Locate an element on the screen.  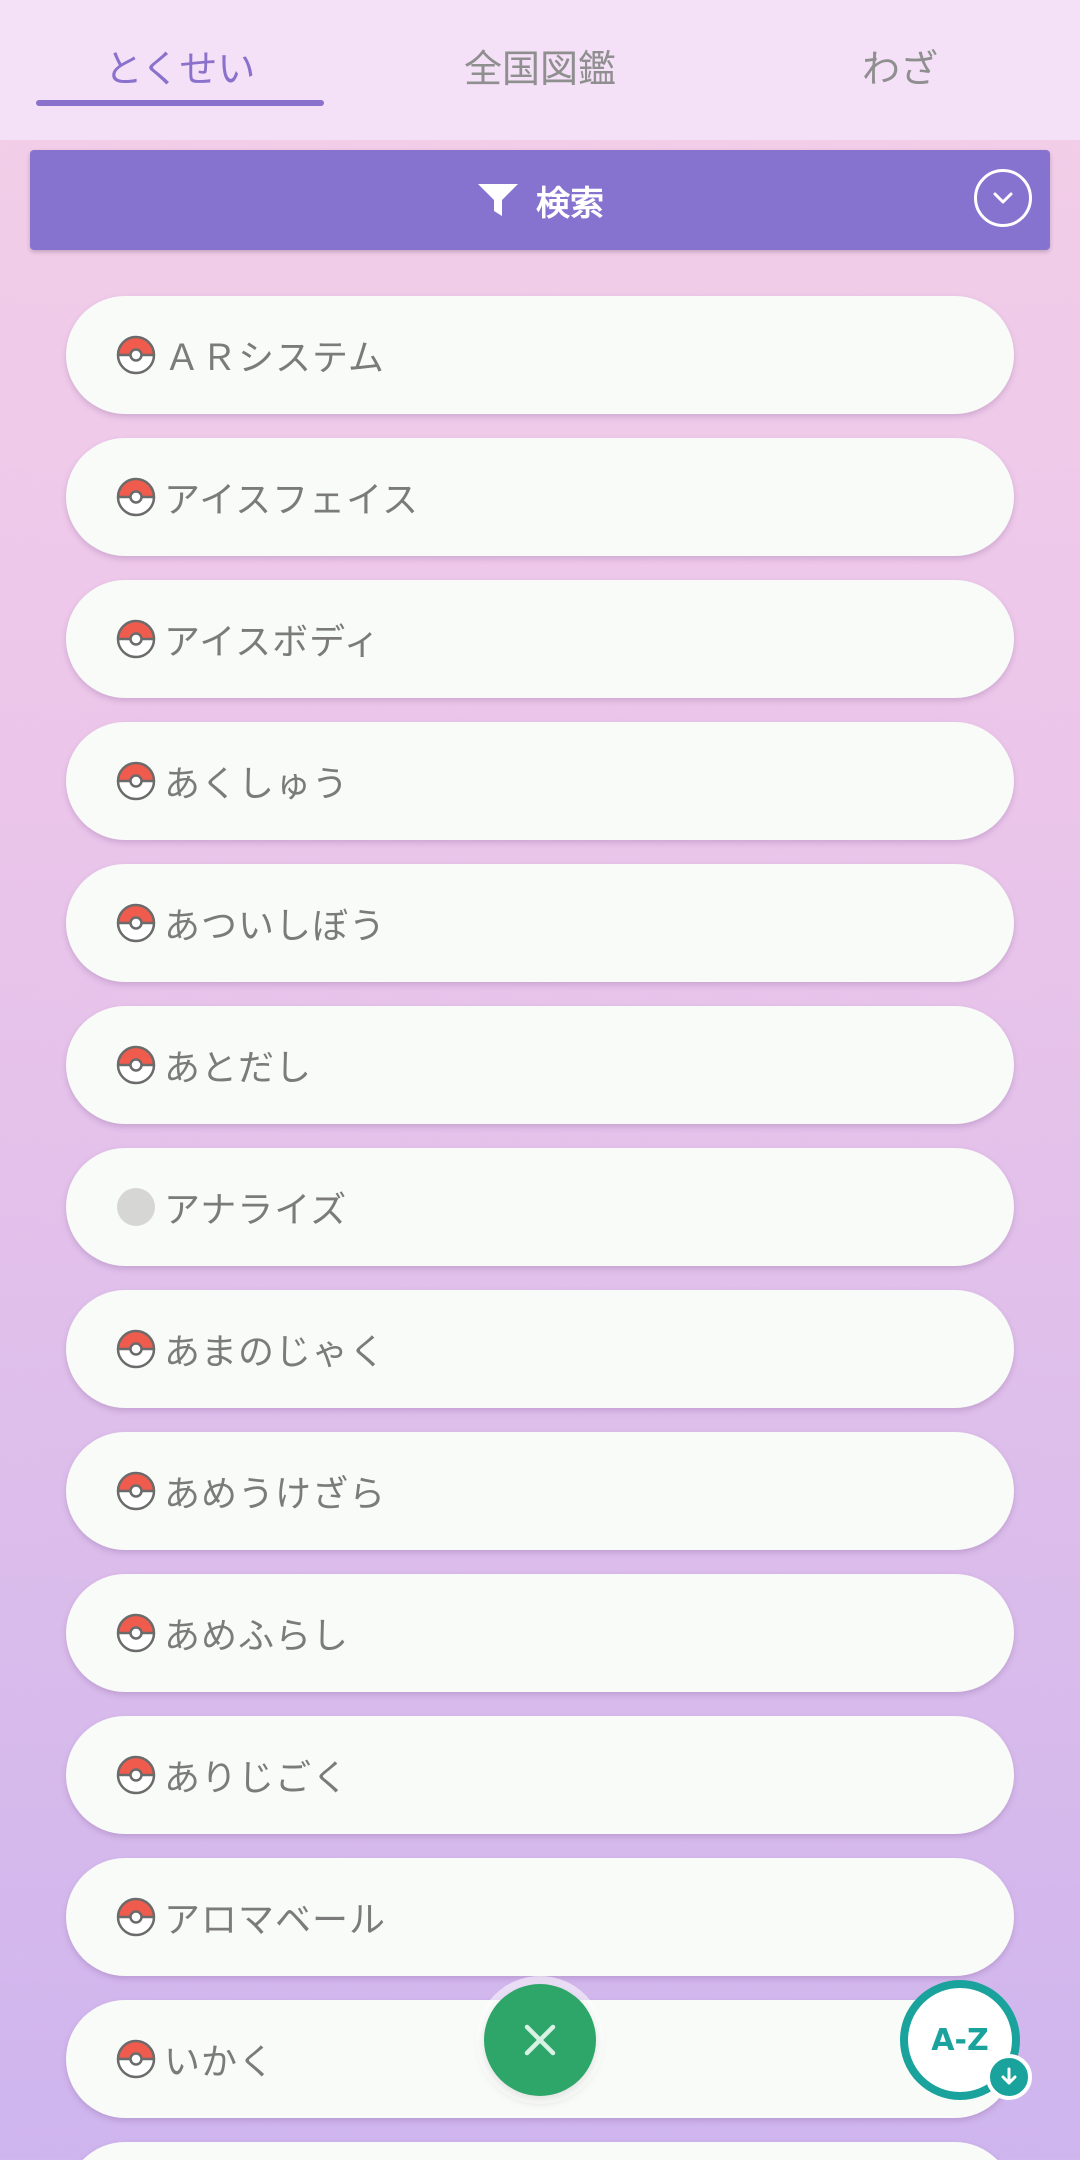
ability-item: あついしぼう is located at coordinates (540, 923).